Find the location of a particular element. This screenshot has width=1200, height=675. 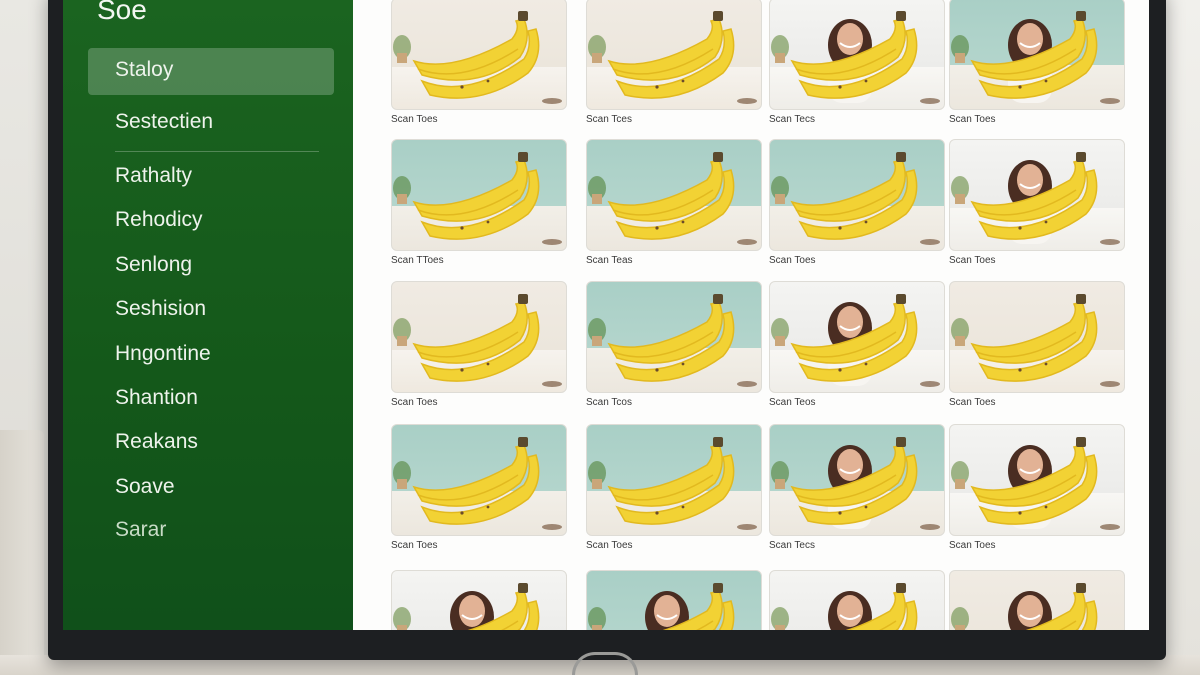

monitor-stand is located at coordinates (605, 663).